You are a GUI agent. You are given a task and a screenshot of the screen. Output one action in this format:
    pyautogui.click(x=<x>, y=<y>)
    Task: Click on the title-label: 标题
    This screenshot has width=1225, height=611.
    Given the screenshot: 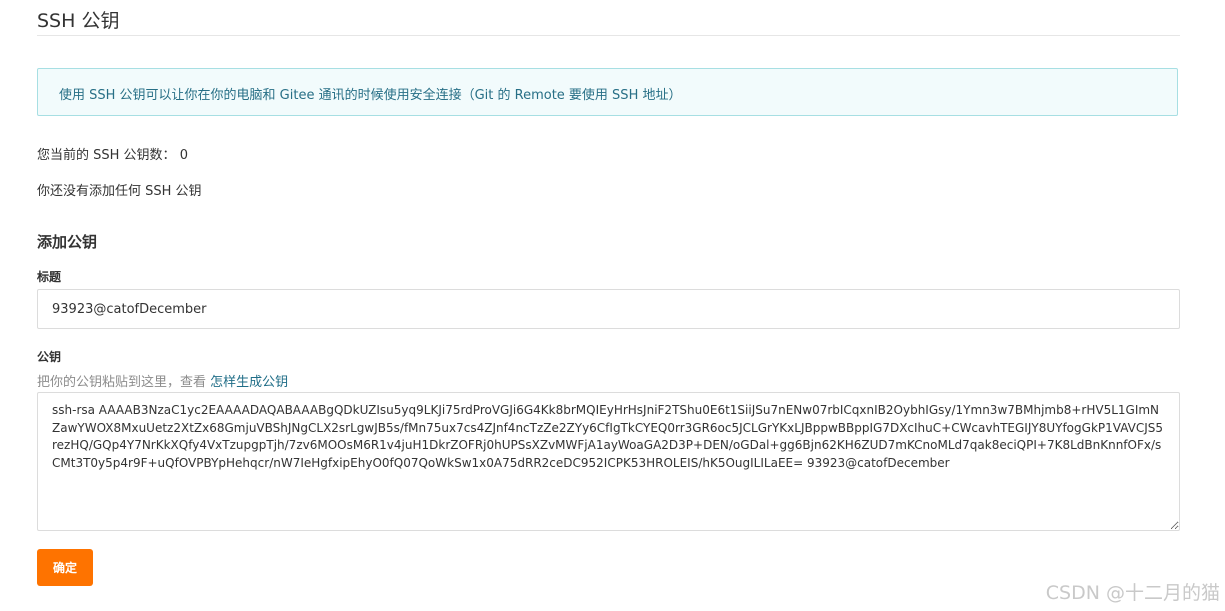 What is the action you would take?
    pyautogui.click(x=49, y=277)
    